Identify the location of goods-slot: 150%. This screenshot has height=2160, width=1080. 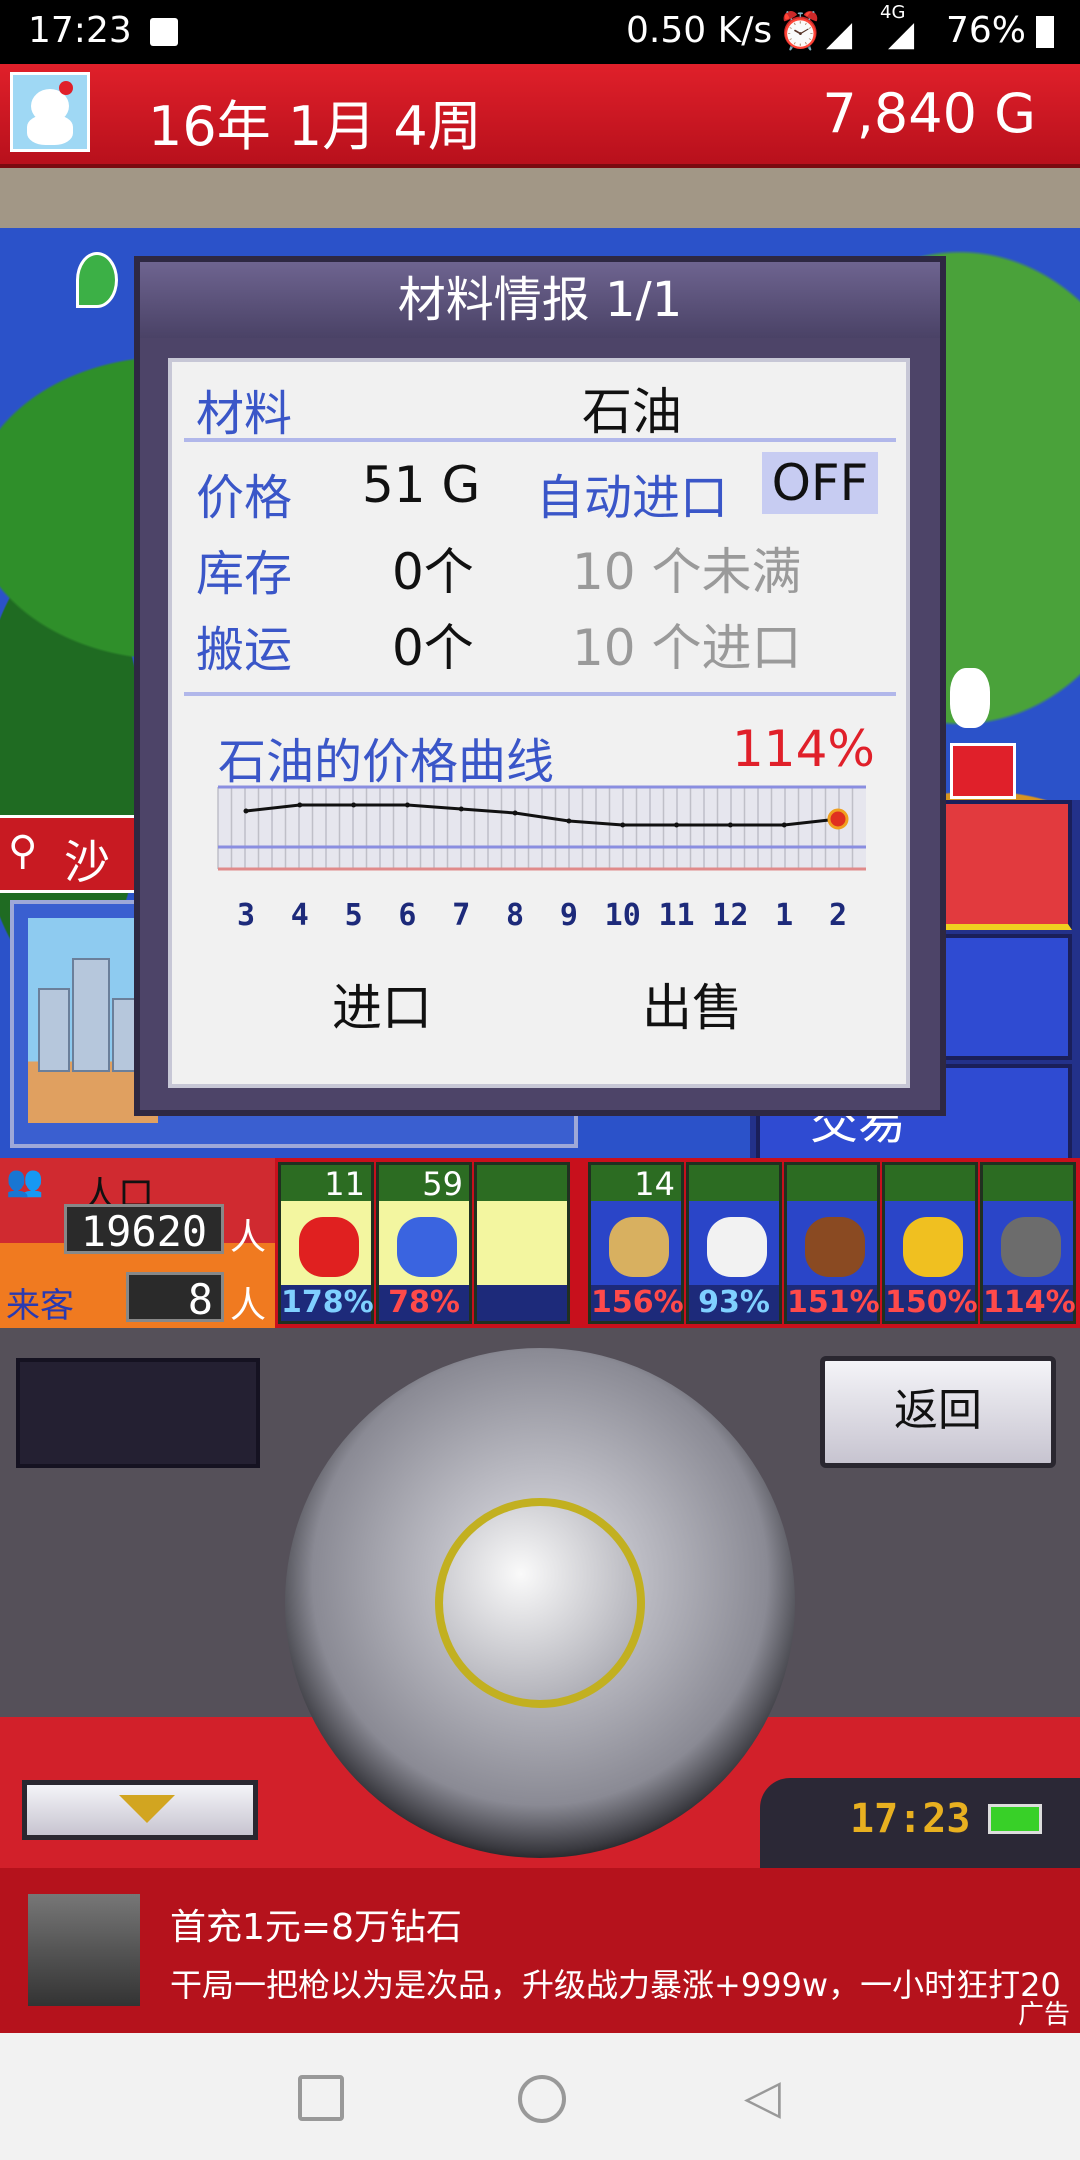
(930, 1243).